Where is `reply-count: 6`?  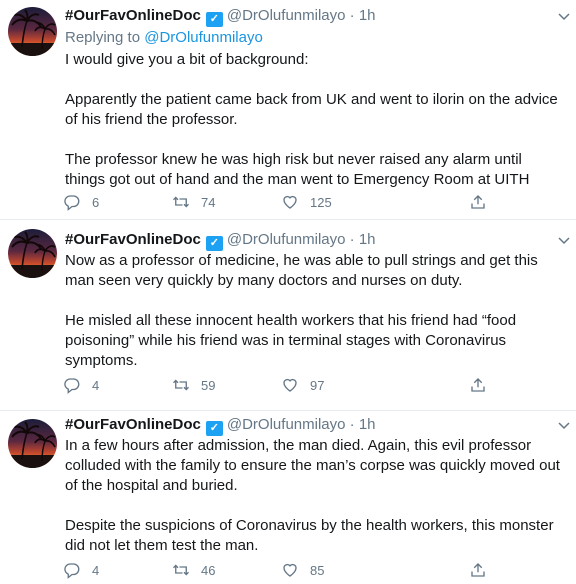 reply-count: 6 is located at coordinates (96, 202).